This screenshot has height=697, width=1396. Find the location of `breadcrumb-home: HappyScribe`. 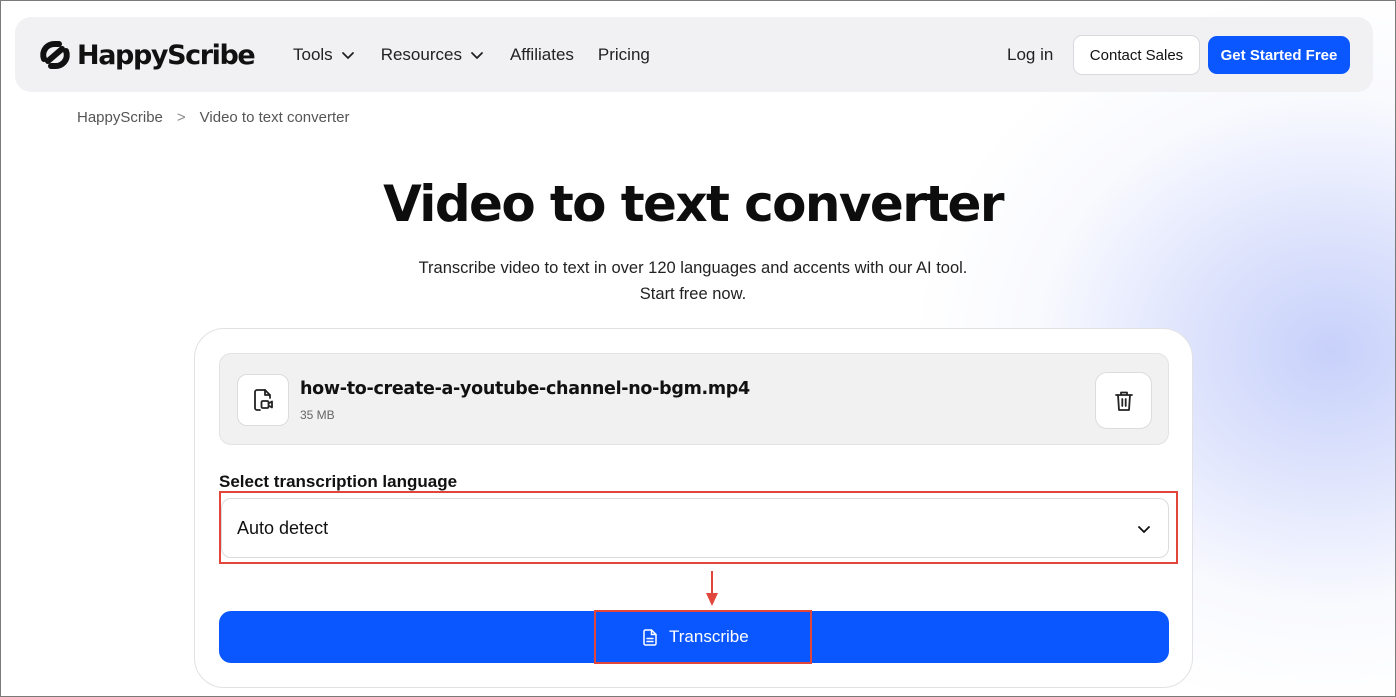

breadcrumb-home: HappyScribe is located at coordinates (120, 117).